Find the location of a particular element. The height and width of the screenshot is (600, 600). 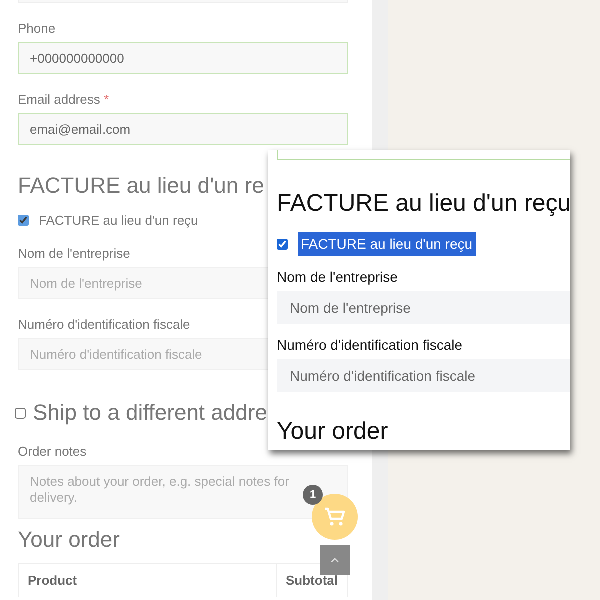

field-label: Phone is located at coordinates (37, 28).